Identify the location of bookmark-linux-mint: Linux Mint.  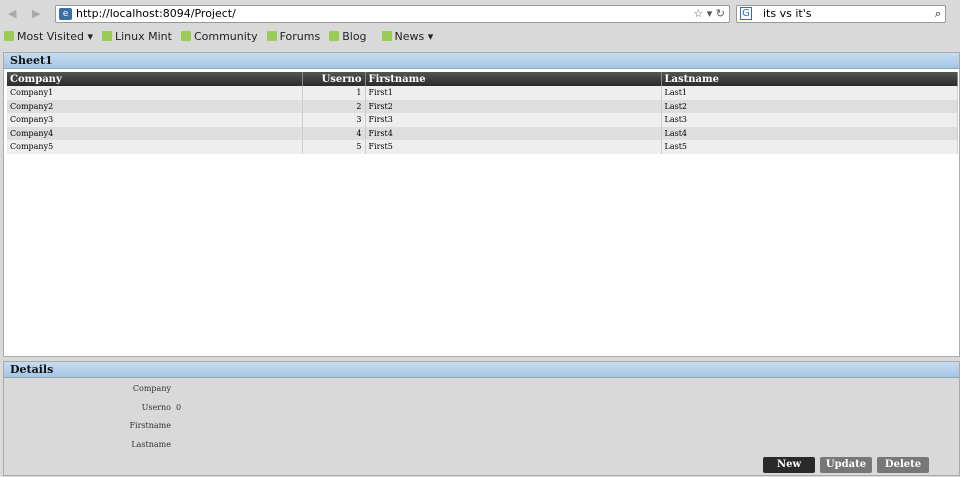
(136, 38).